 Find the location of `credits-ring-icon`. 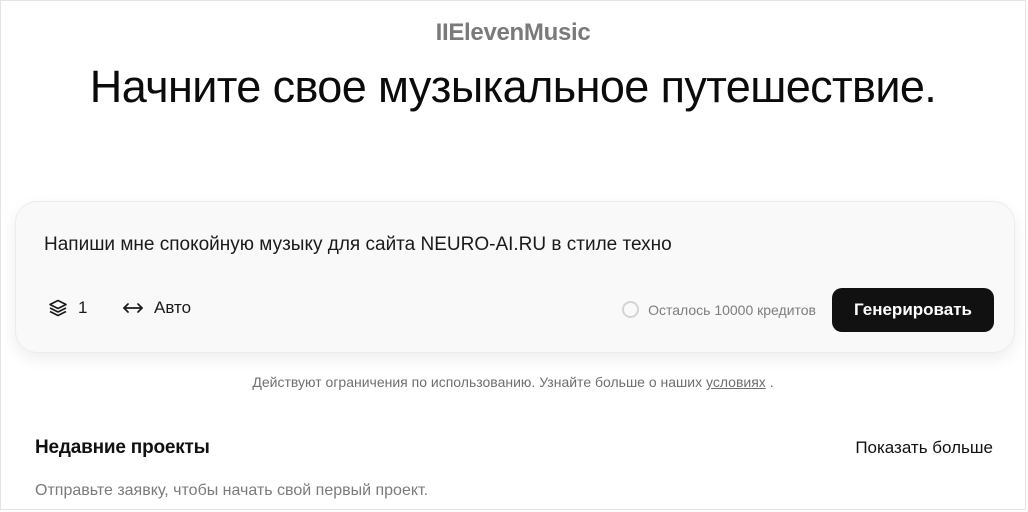

credits-ring-icon is located at coordinates (631, 309).